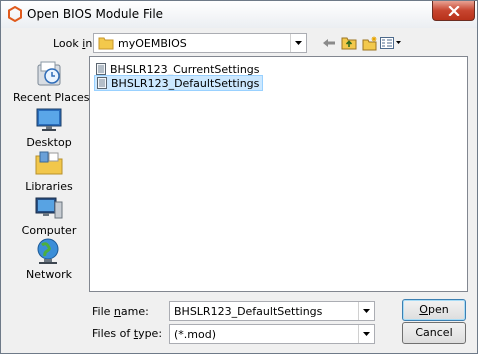  I want to click on views-menu-icon, so click(390, 43).